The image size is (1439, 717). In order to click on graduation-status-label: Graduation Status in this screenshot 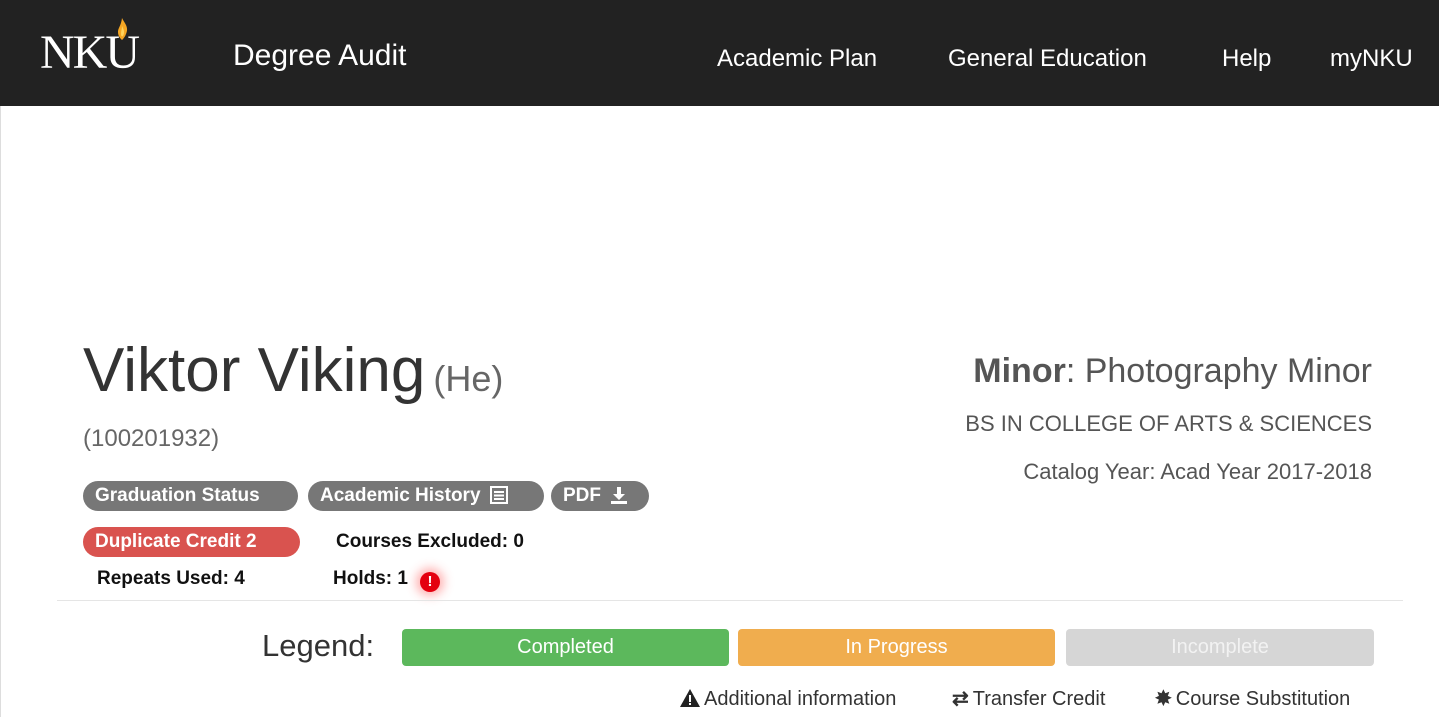, I will do `click(177, 495)`.